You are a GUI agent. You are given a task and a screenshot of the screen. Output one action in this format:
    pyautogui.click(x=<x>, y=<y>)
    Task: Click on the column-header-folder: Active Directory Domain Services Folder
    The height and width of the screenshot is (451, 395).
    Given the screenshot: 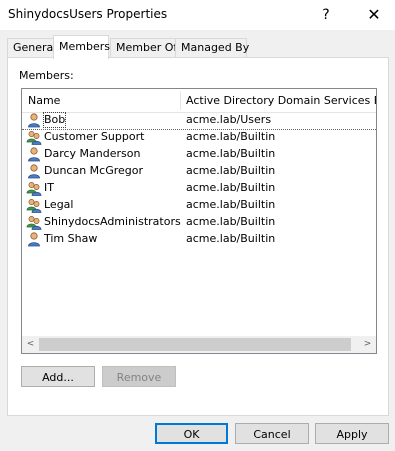 What is the action you would take?
    pyautogui.click(x=281, y=100)
    